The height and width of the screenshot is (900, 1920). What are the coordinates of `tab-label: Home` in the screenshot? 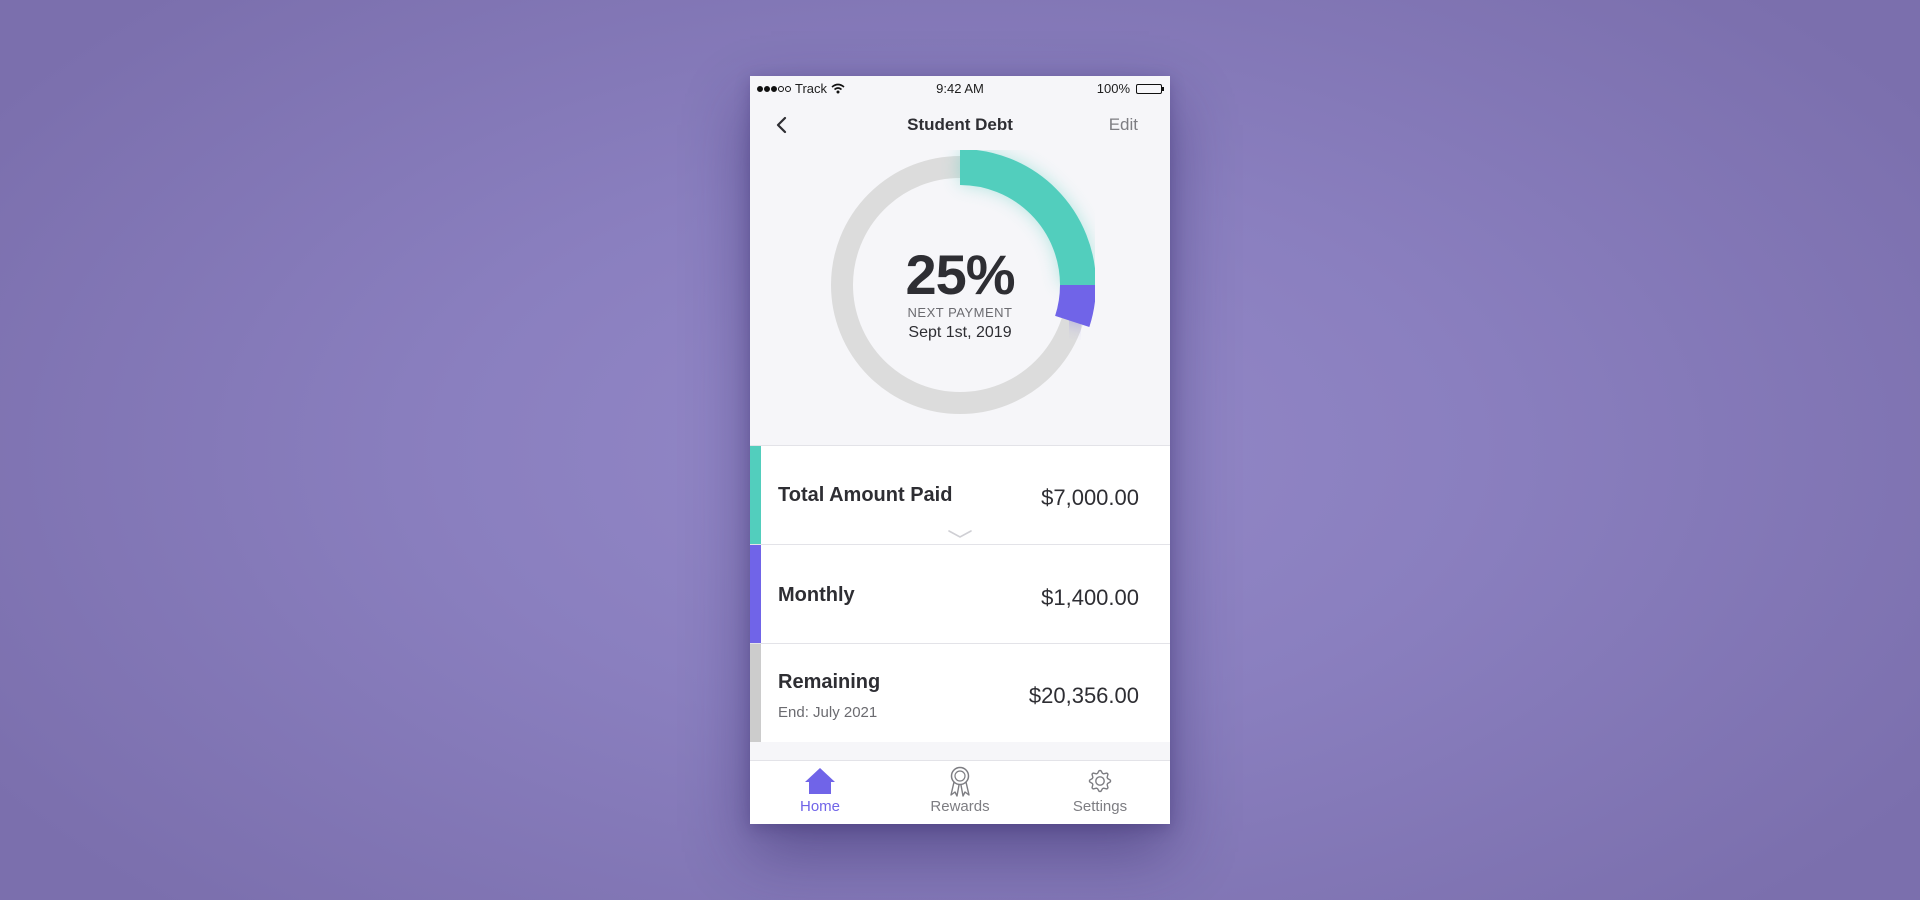 It's located at (819, 806).